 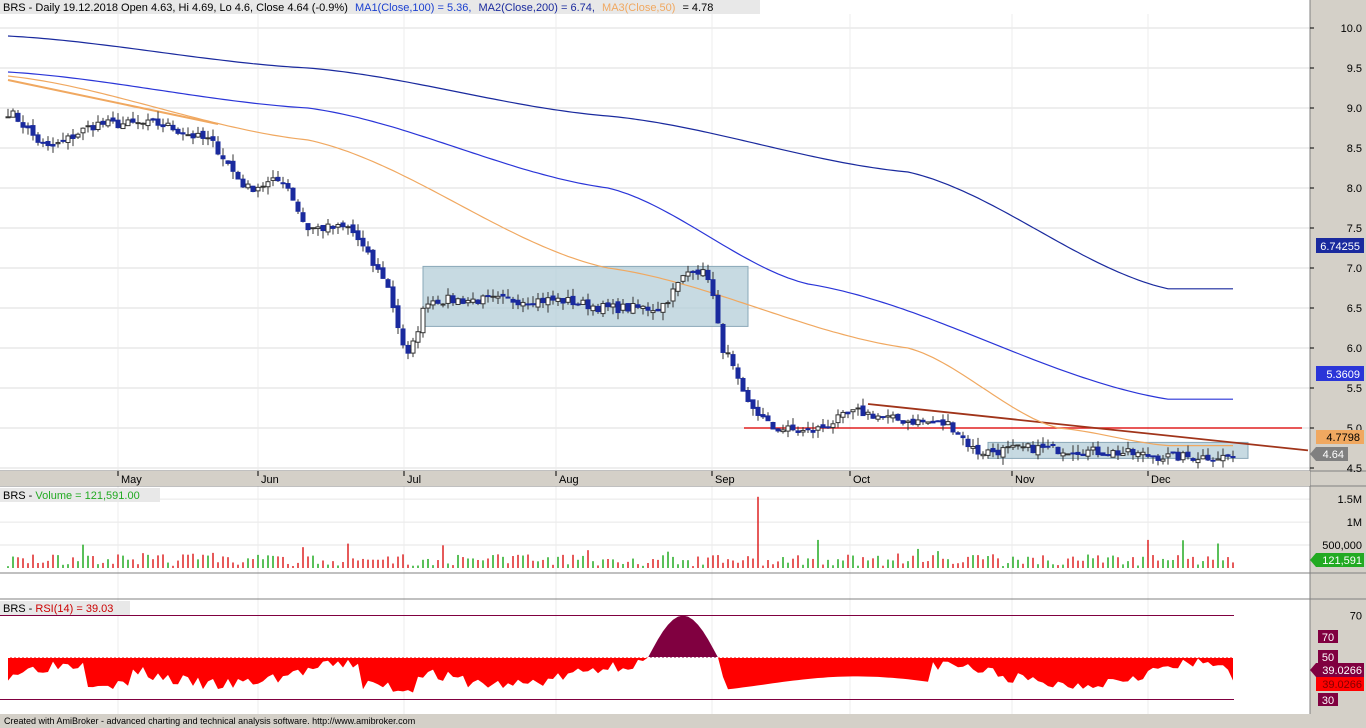 I want to click on price-tick-label: 10.0, so click(x=1351, y=29).